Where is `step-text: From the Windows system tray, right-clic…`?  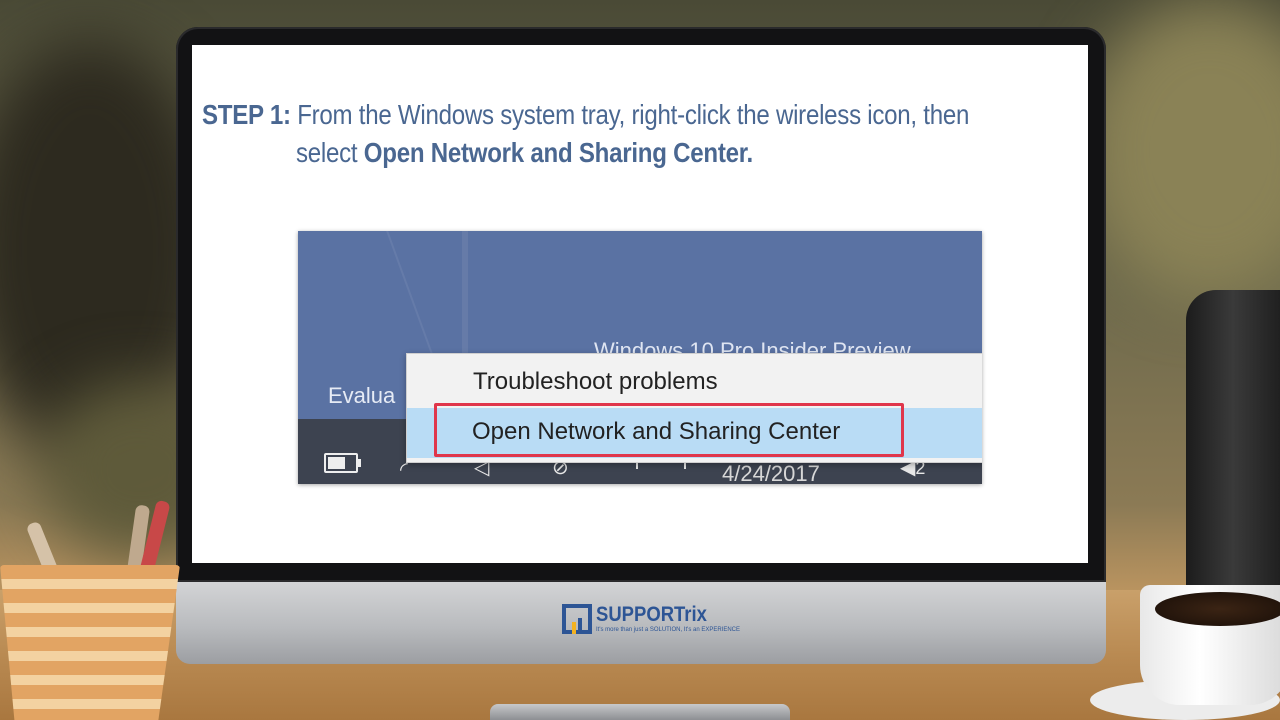 step-text: From the Windows system tray, right-clic… is located at coordinates (633, 114).